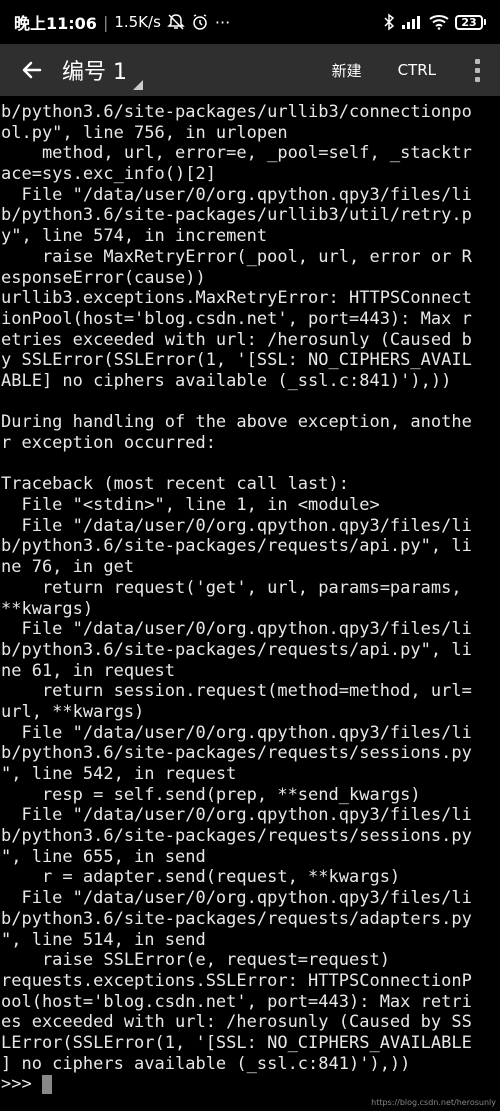  Describe the element at coordinates (206, 1063) in the screenshot. I see `terminal-line: ] no ciphers available (_ssl.c:841)'),))` at that location.